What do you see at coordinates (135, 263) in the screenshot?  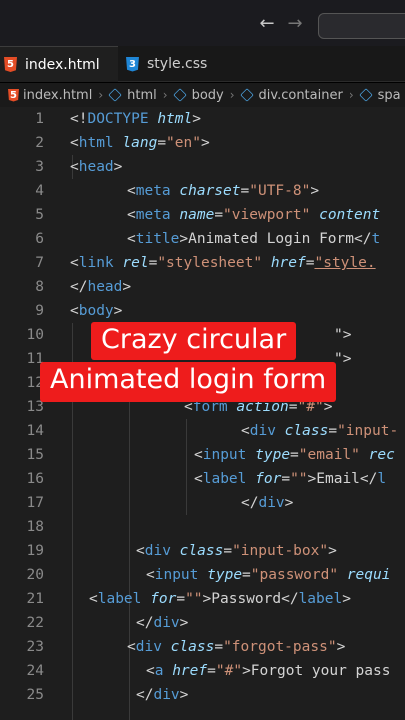 I see `code-token: rel` at bounding box center [135, 263].